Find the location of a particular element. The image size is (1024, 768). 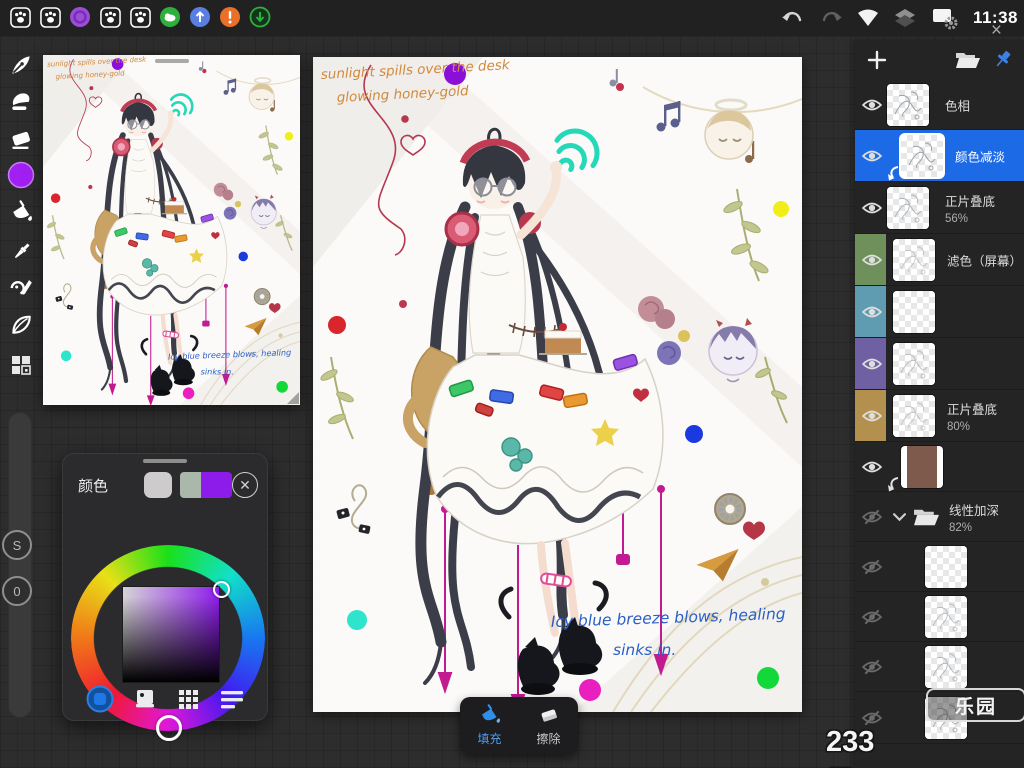

layer-row: 色相 is located at coordinates (939, 105).